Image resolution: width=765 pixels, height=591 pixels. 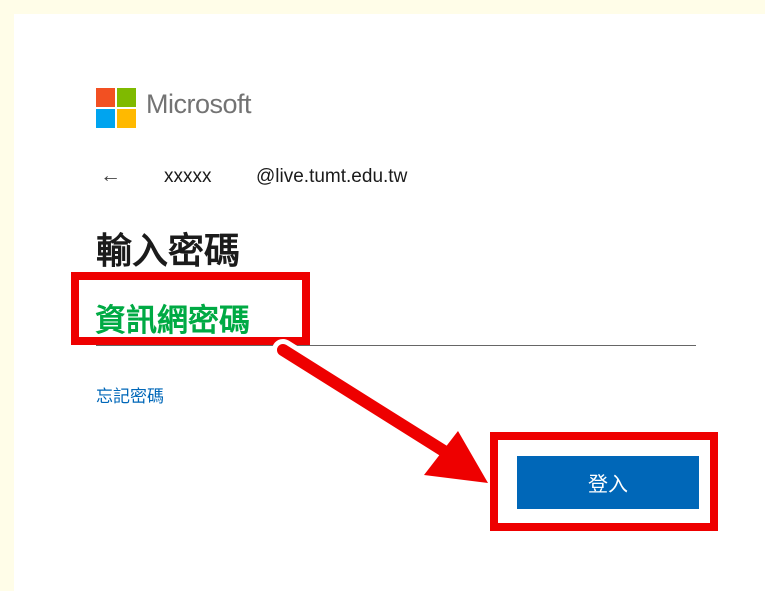 What do you see at coordinates (199, 104) in the screenshot?
I see `brand-name: Microsoft` at bounding box center [199, 104].